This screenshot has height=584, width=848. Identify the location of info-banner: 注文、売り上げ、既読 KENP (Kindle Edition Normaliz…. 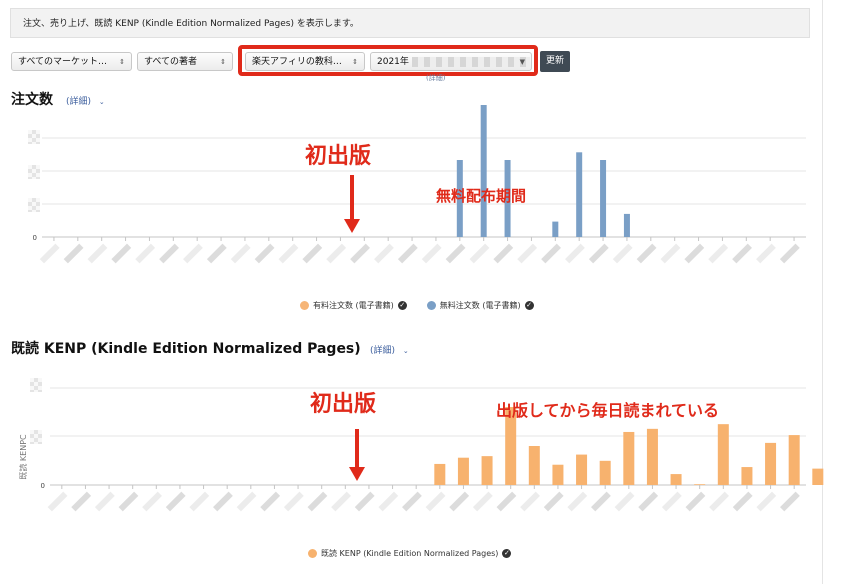
(410, 23).